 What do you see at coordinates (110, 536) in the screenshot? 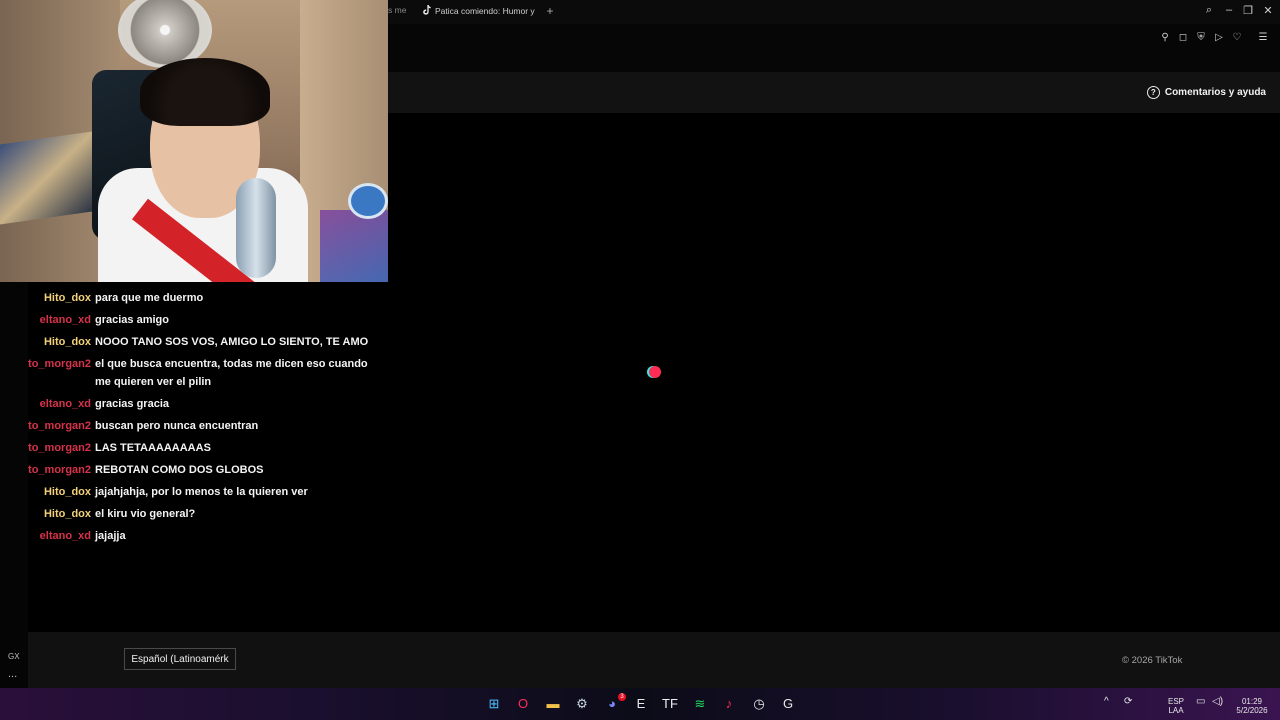
I see `chat-text: jajajja` at bounding box center [110, 536].